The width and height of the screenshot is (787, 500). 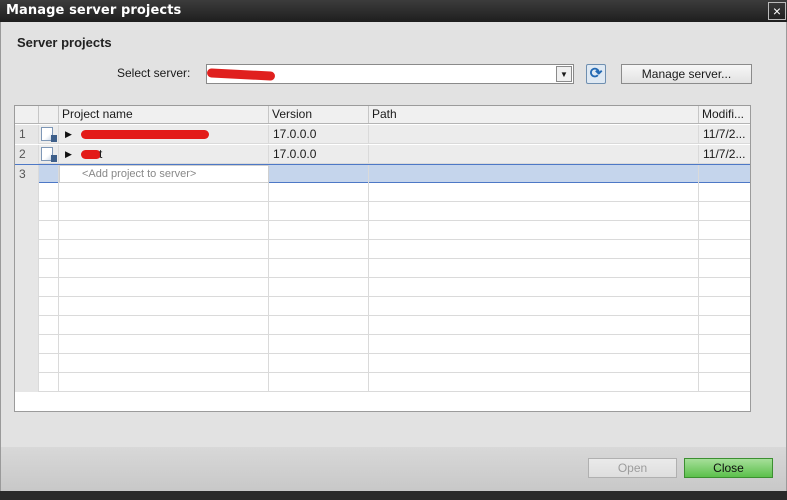 I want to click on add-project-input: <Add project to server>, so click(x=164, y=174).